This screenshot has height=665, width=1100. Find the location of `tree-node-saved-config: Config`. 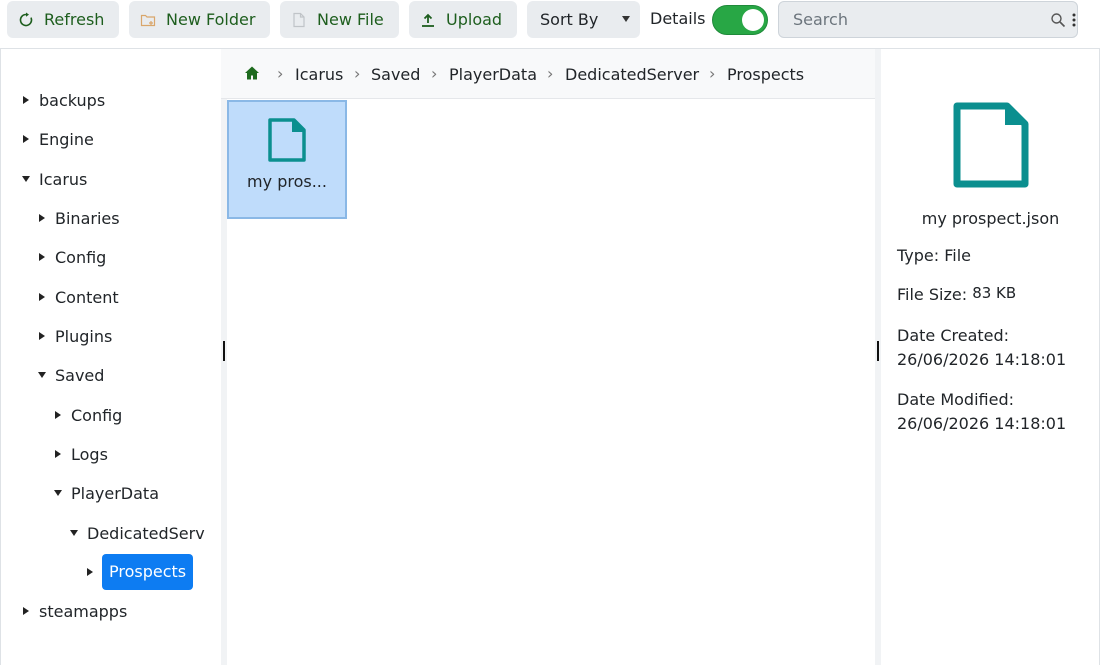

tree-node-saved-config: Config is located at coordinates (87, 415).